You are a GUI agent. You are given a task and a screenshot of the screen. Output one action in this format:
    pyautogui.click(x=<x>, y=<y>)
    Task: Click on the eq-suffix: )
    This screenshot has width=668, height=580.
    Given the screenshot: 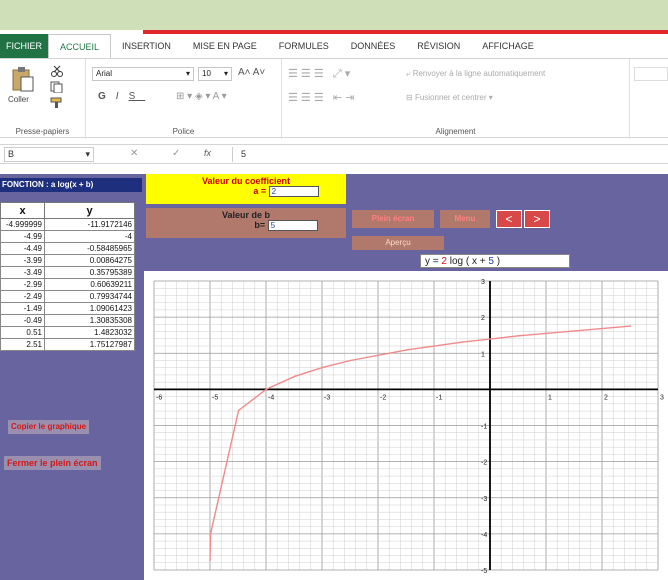 What is the action you would take?
    pyautogui.click(x=498, y=261)
    